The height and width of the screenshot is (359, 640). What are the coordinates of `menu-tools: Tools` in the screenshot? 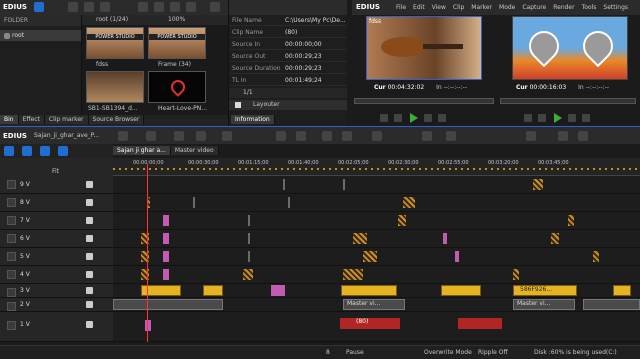 It's located at (589, 7).